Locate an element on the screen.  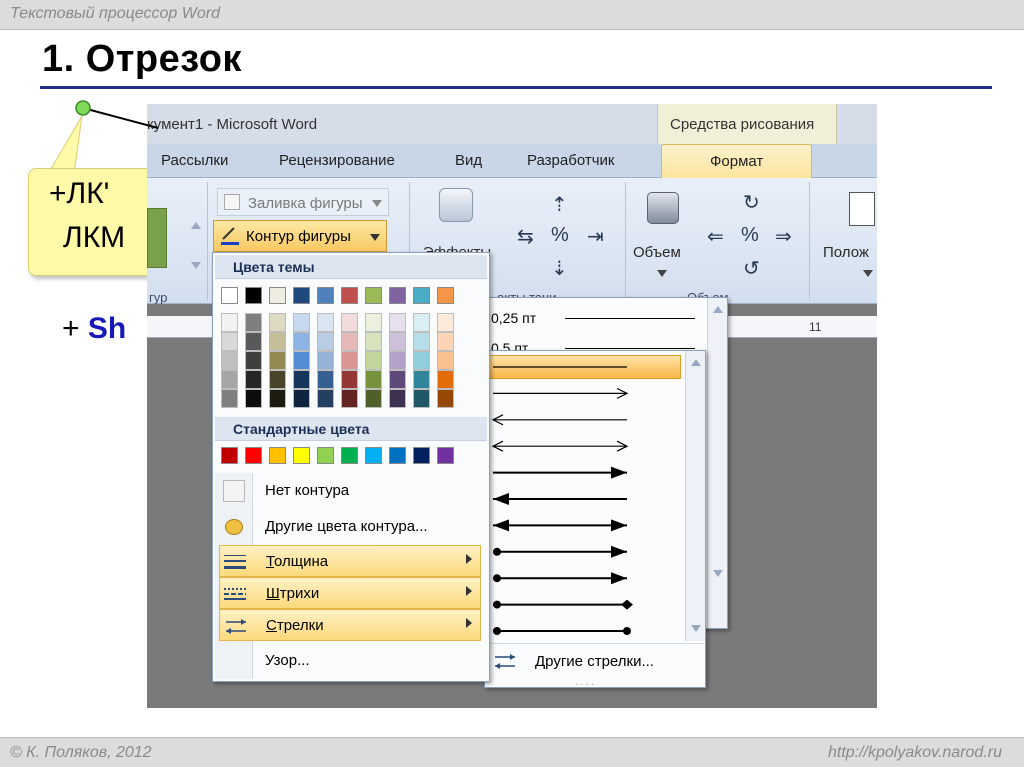
position-dropdown-icon is located at coordinates (868, 273).